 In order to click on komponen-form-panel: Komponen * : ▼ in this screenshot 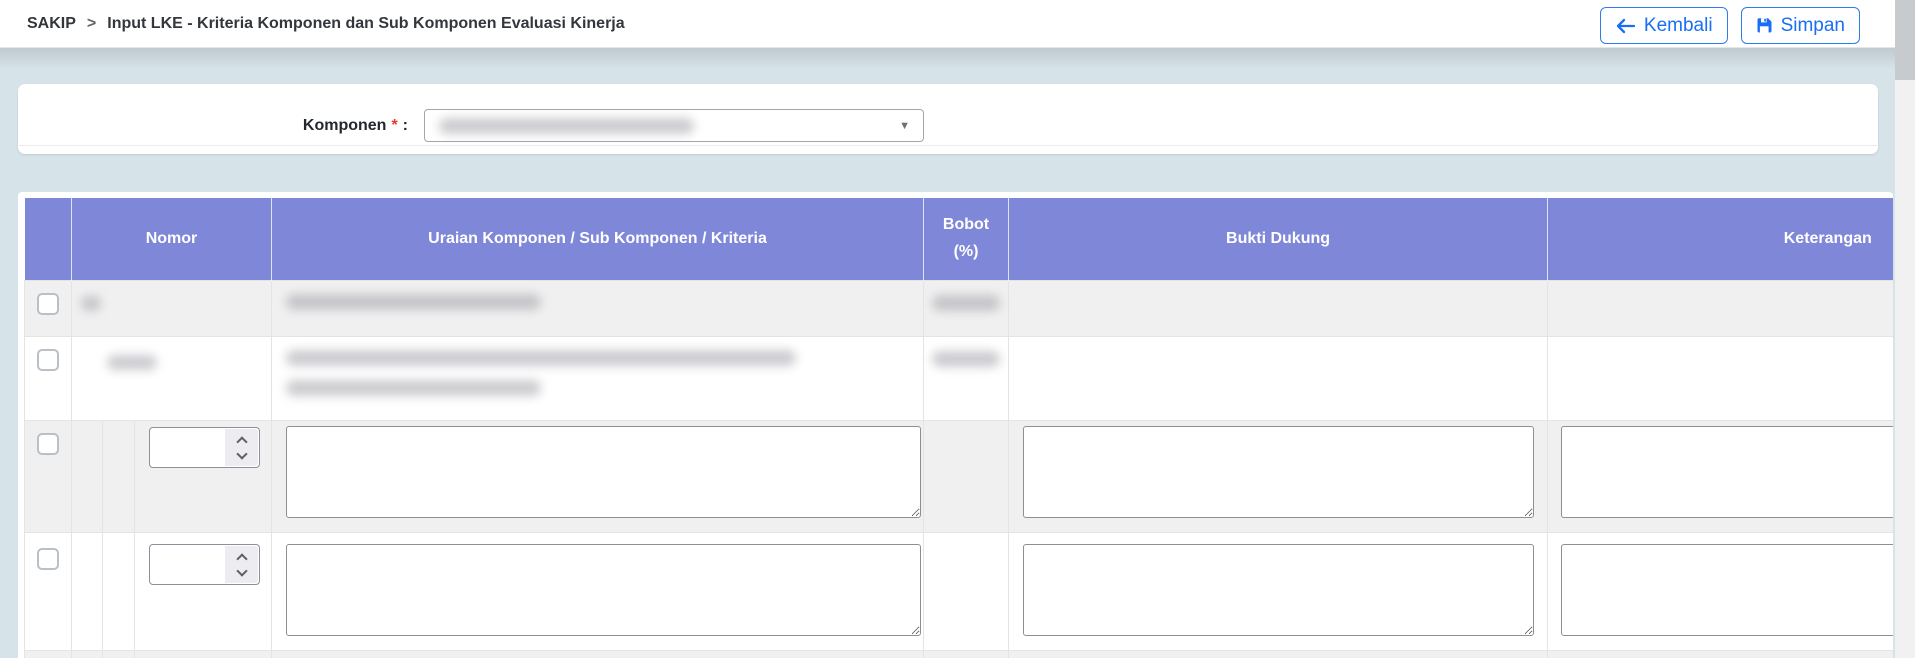, I will do `click(948, 119)`.